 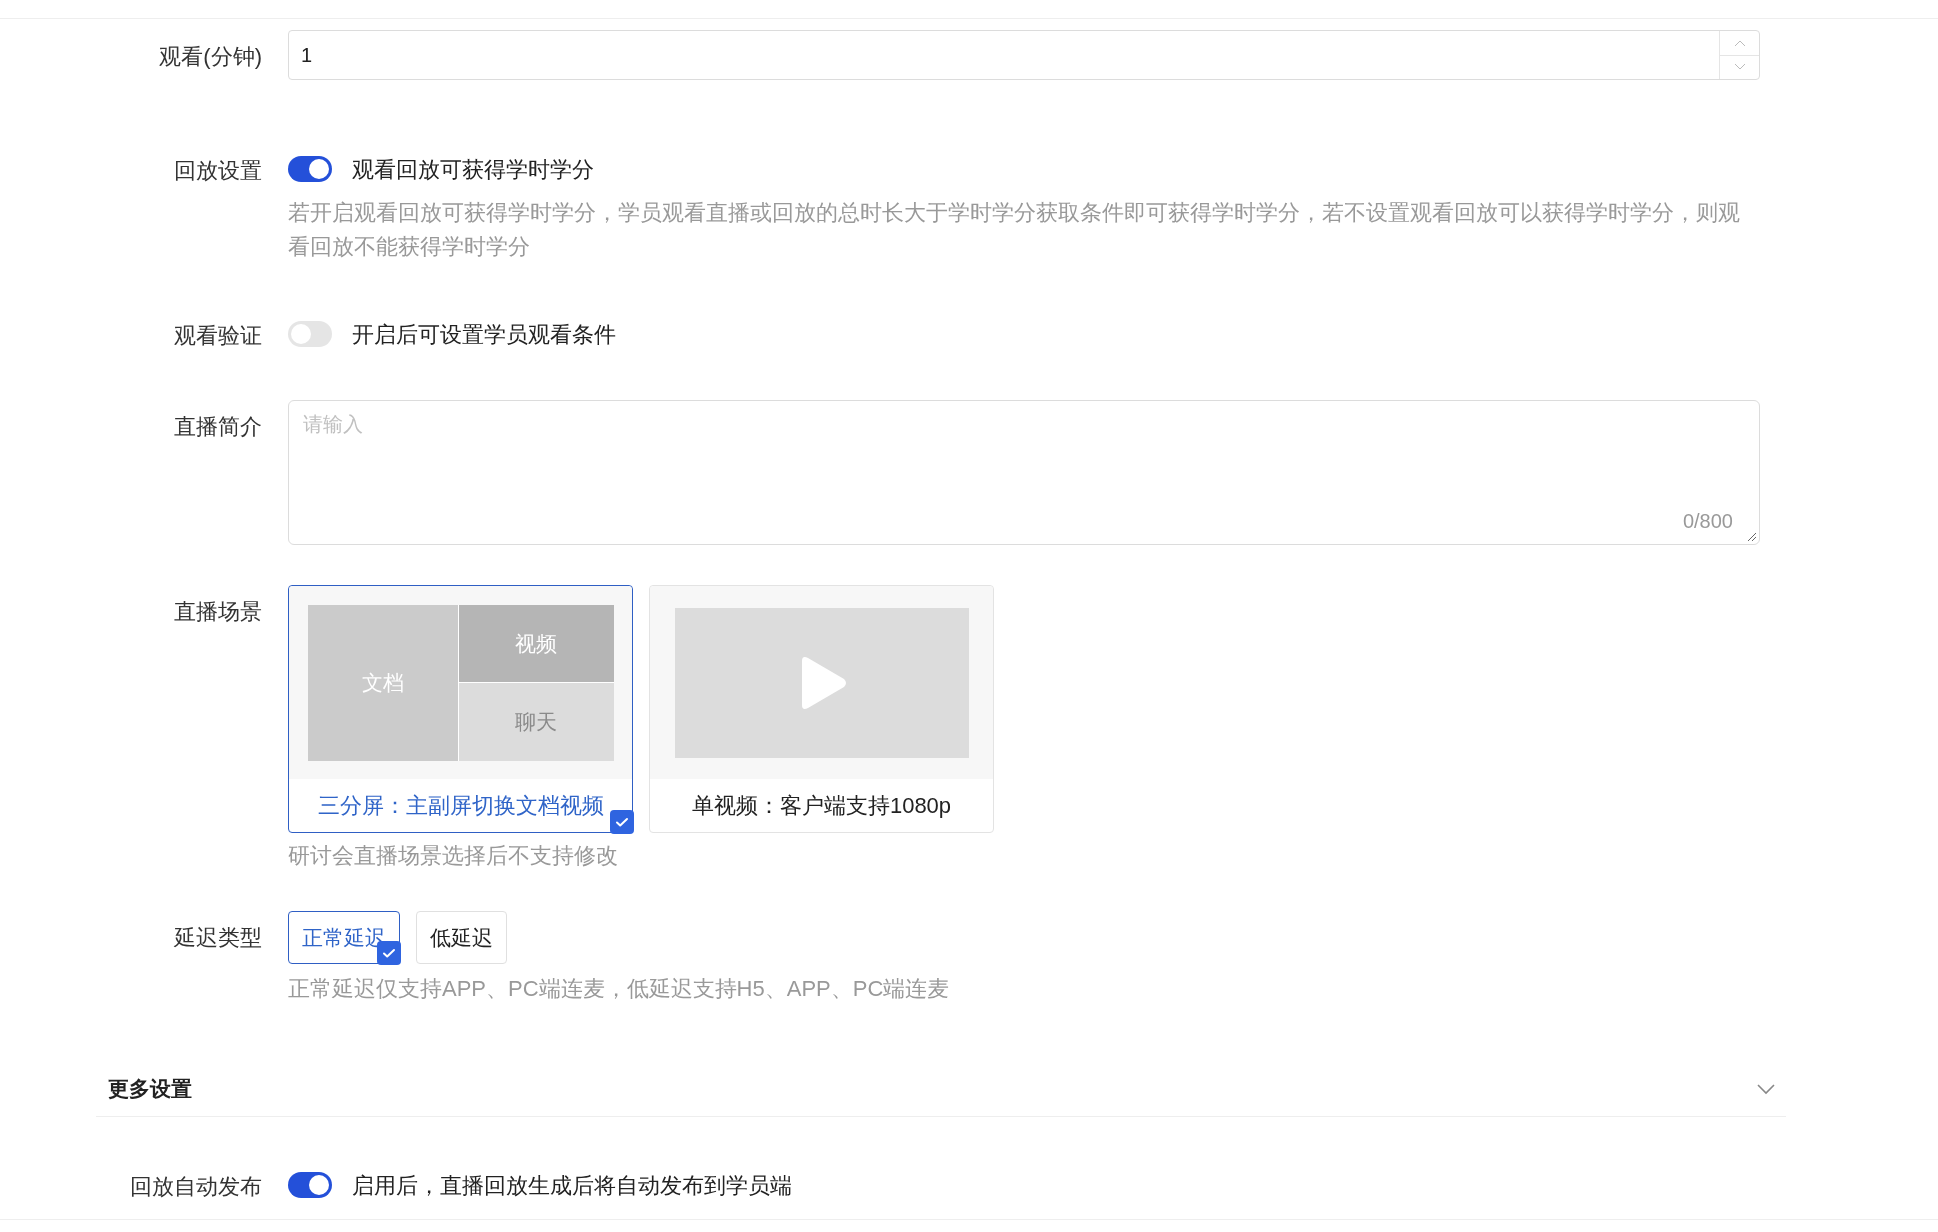 I want to click on field-label: 直播简介, so click(x=218, y=427).